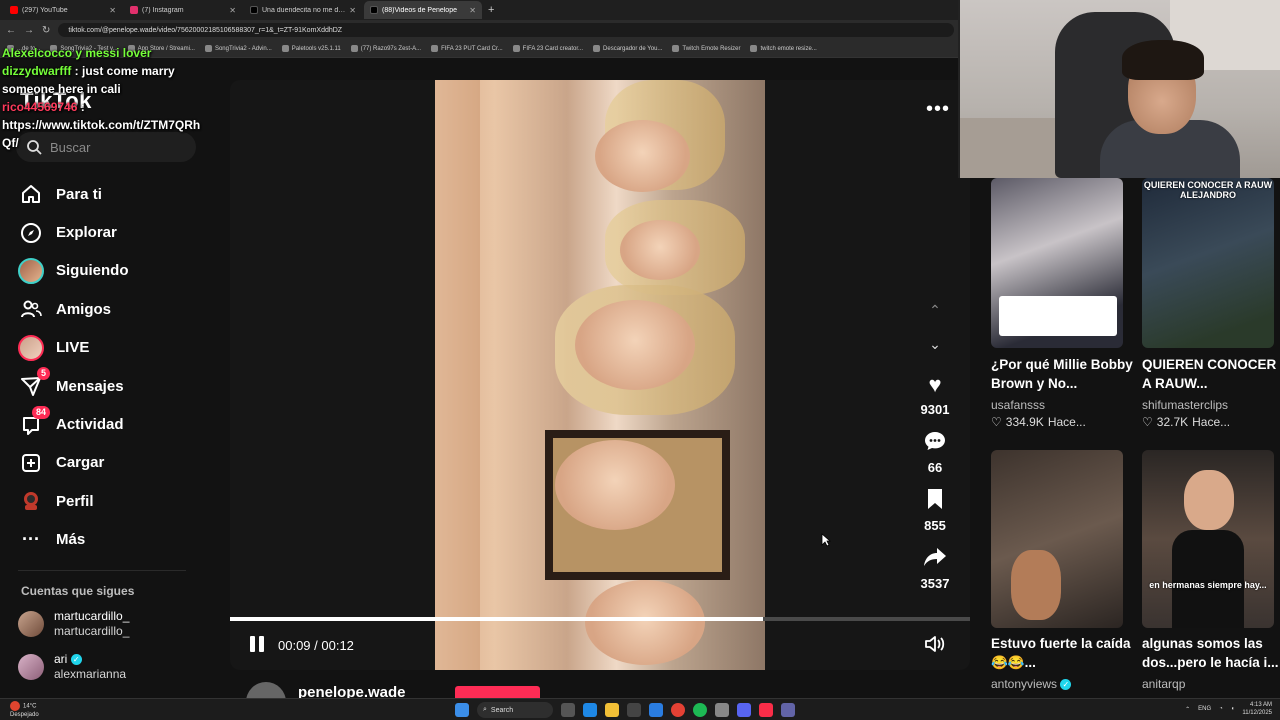 Image resolution: width=1280 pixels, height=720 pixels. Describe the element at coordinates (63, 10) in the screenshot. I see `tab-youtube: (297) YouTube ✕` at that location.